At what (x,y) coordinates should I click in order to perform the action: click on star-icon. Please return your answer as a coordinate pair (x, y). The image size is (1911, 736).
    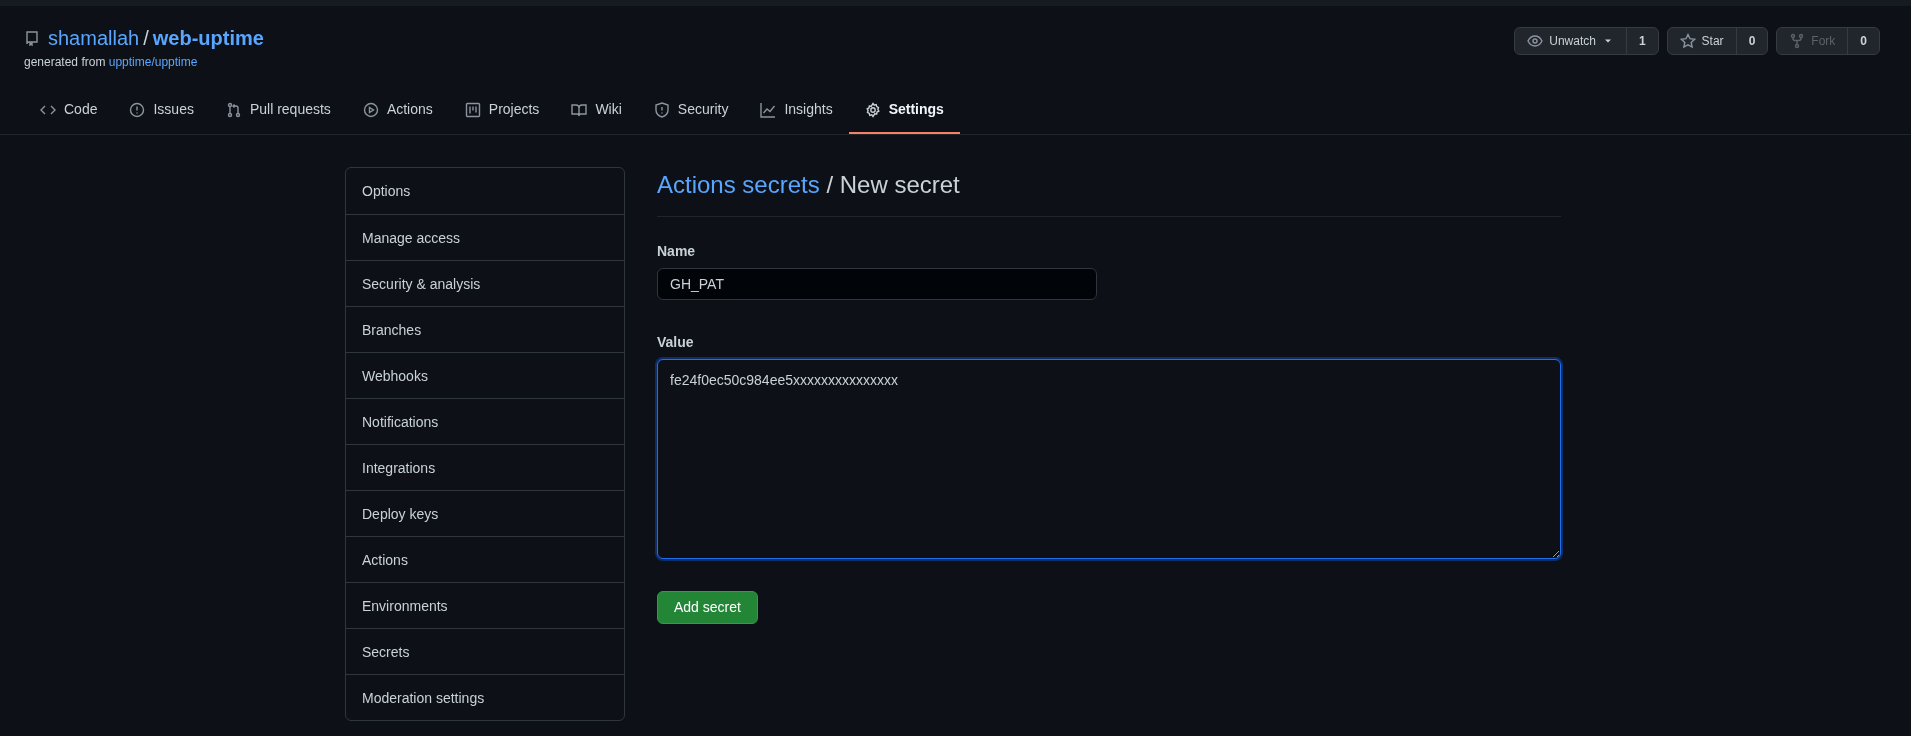
    Looking at the image, I should click on (1687, 41).